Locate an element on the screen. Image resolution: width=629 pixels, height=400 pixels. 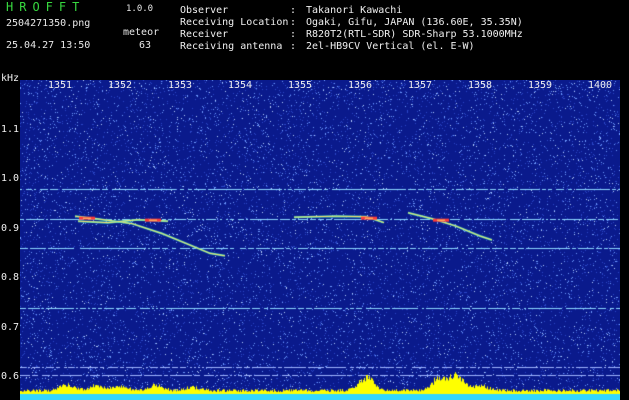
x-tick-label: 1353 is located at coordinates (180, 85).